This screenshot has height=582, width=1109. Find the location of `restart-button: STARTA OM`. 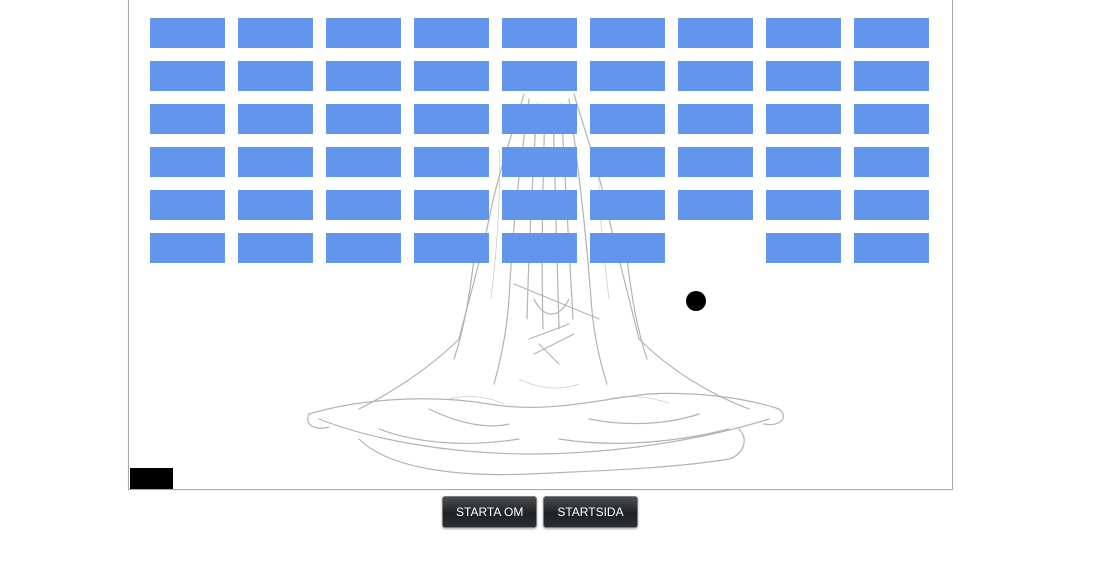

restart-button: STARTA OM is located at coordinates (490, 512).